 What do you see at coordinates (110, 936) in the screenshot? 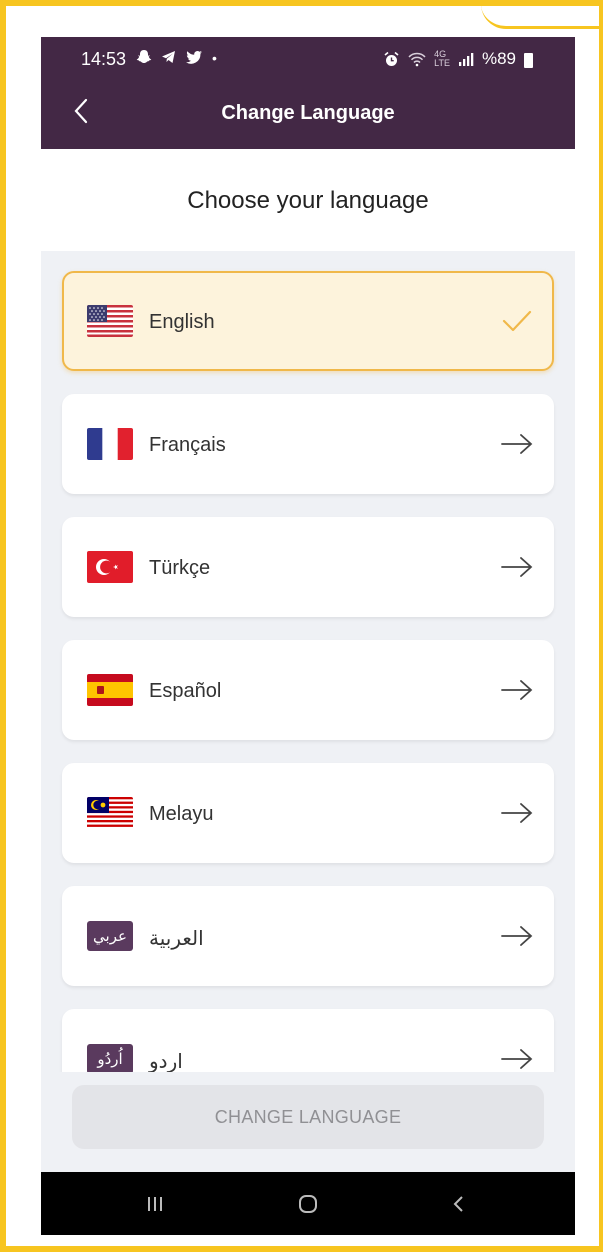
I see `arabic-badge-icon: عربي` at bounding box center [110, 936].